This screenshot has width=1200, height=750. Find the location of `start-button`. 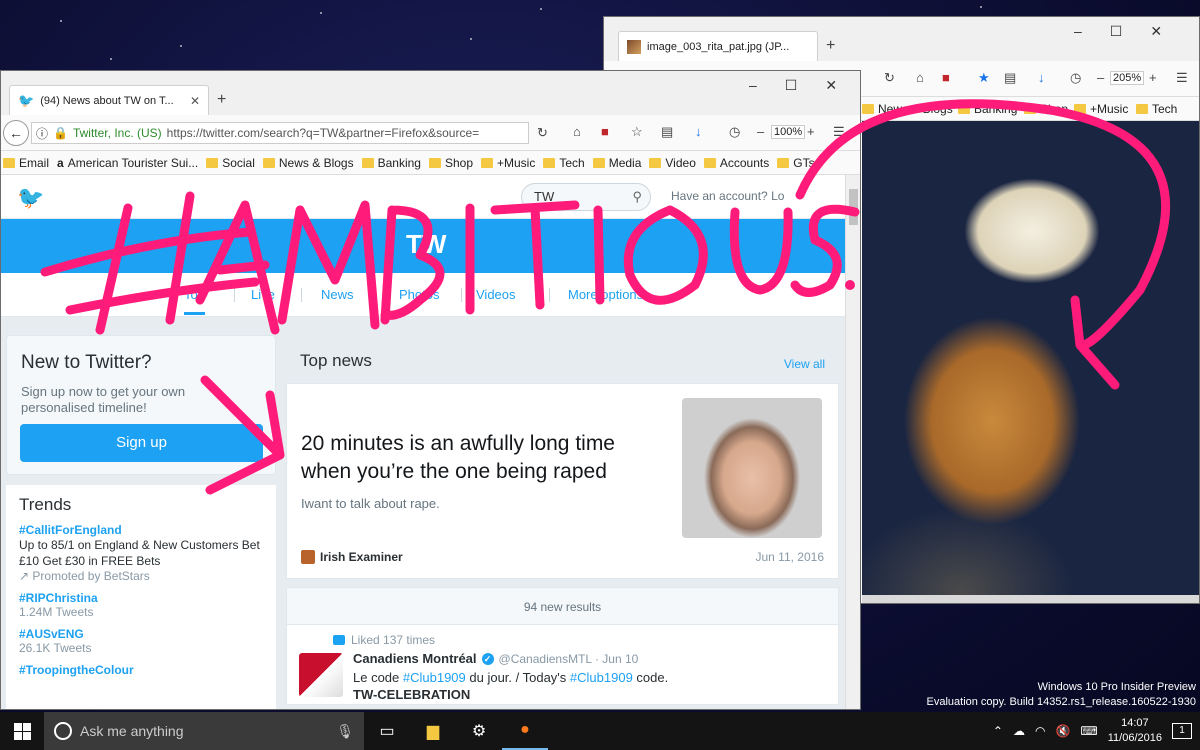

start-button is located at coordinates (22, 731).